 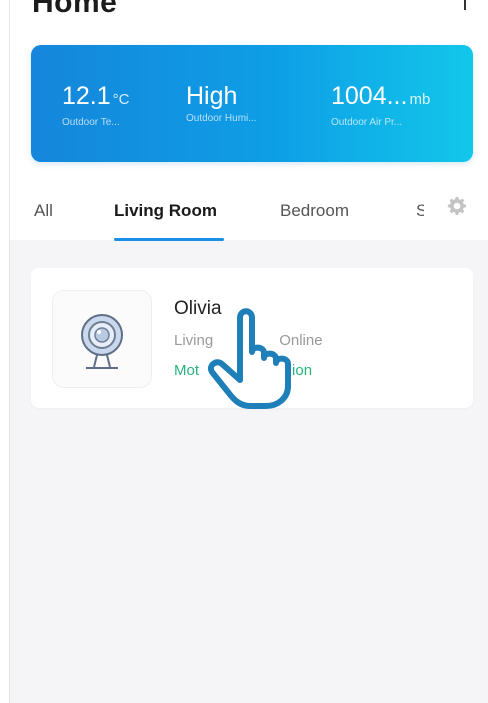 I want to click on room-tabs: All Living Room Bedroom S, so click(x=249, y=218).